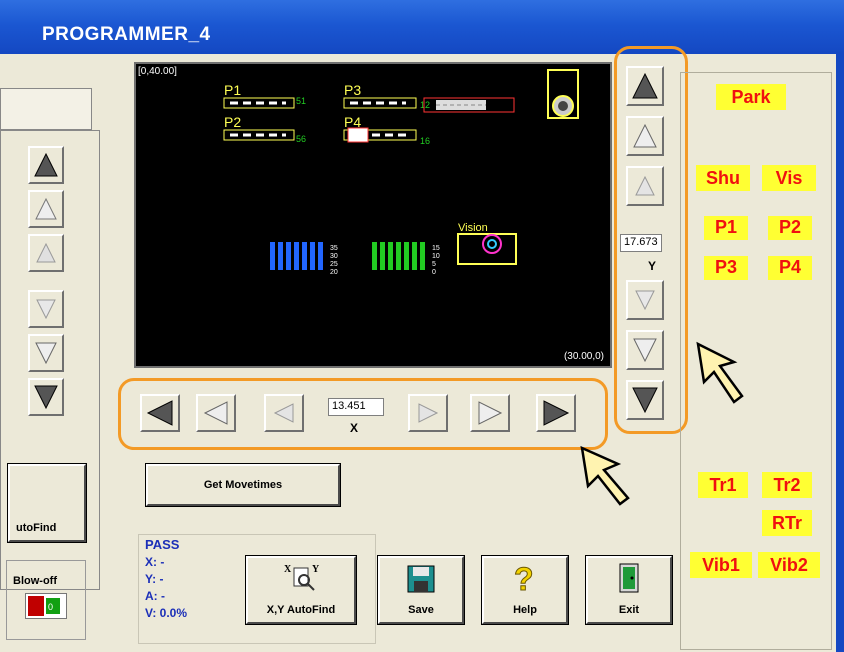 Image resolution: width=844 pixels, height=652 pixels. I want to click on floppy-disk-icon, so click(421, 579).